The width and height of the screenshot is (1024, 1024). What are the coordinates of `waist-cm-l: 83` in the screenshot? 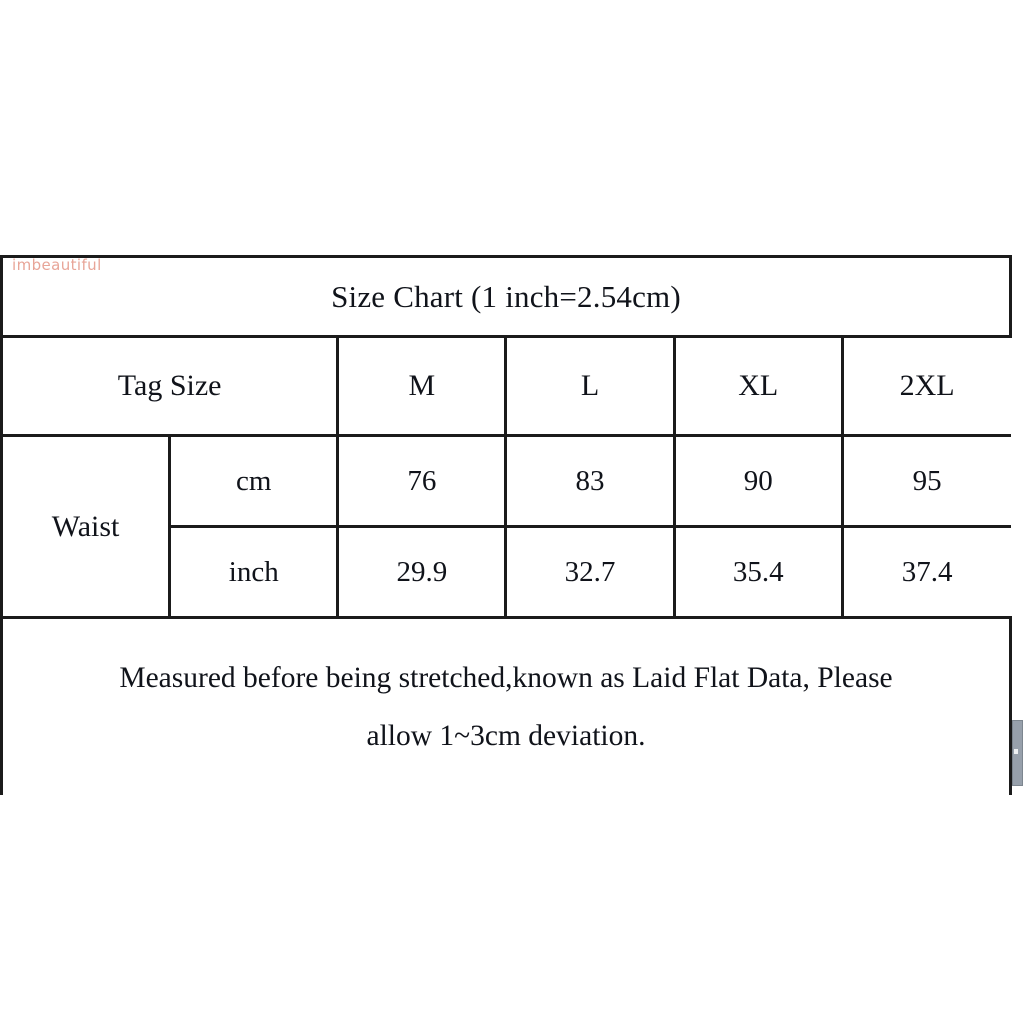 It's located at (590, 481).